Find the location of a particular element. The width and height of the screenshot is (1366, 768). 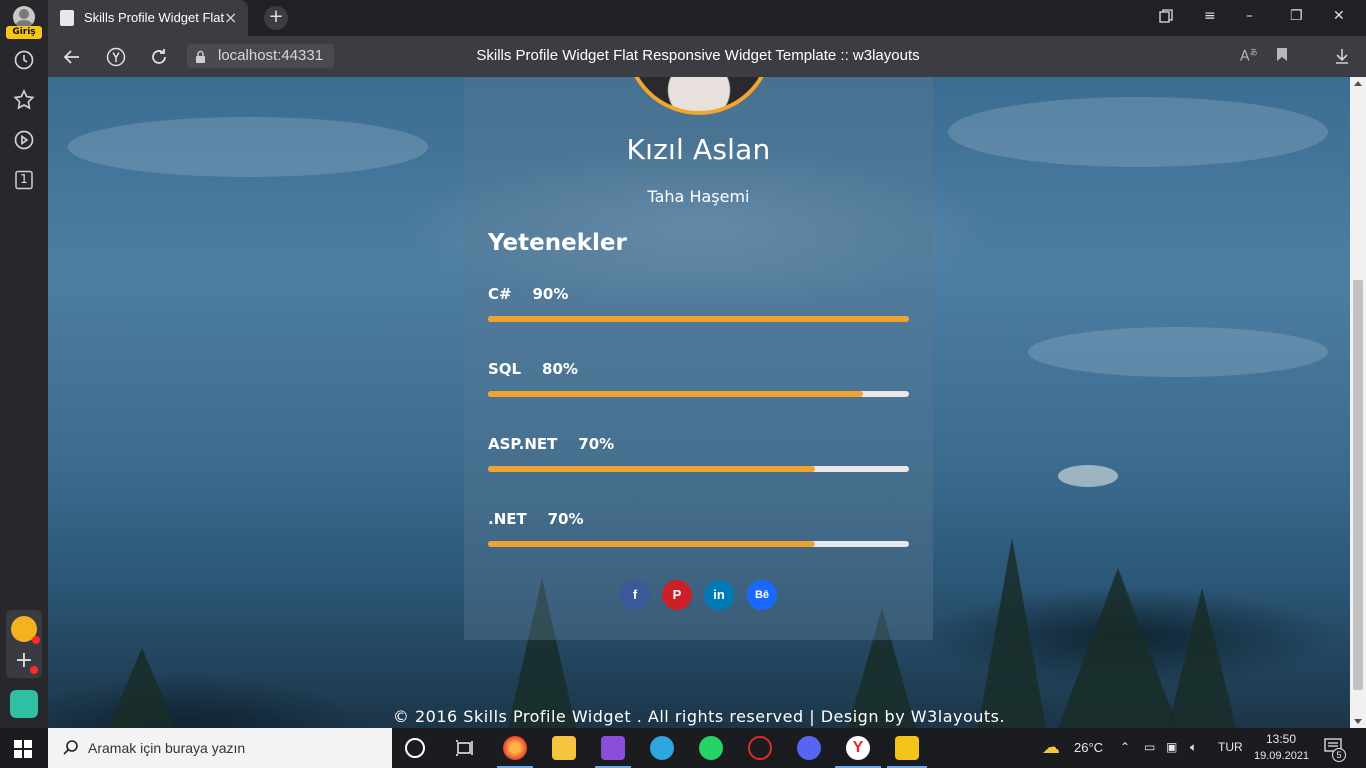

antivirus-icon is located at coordinates (760, 748).